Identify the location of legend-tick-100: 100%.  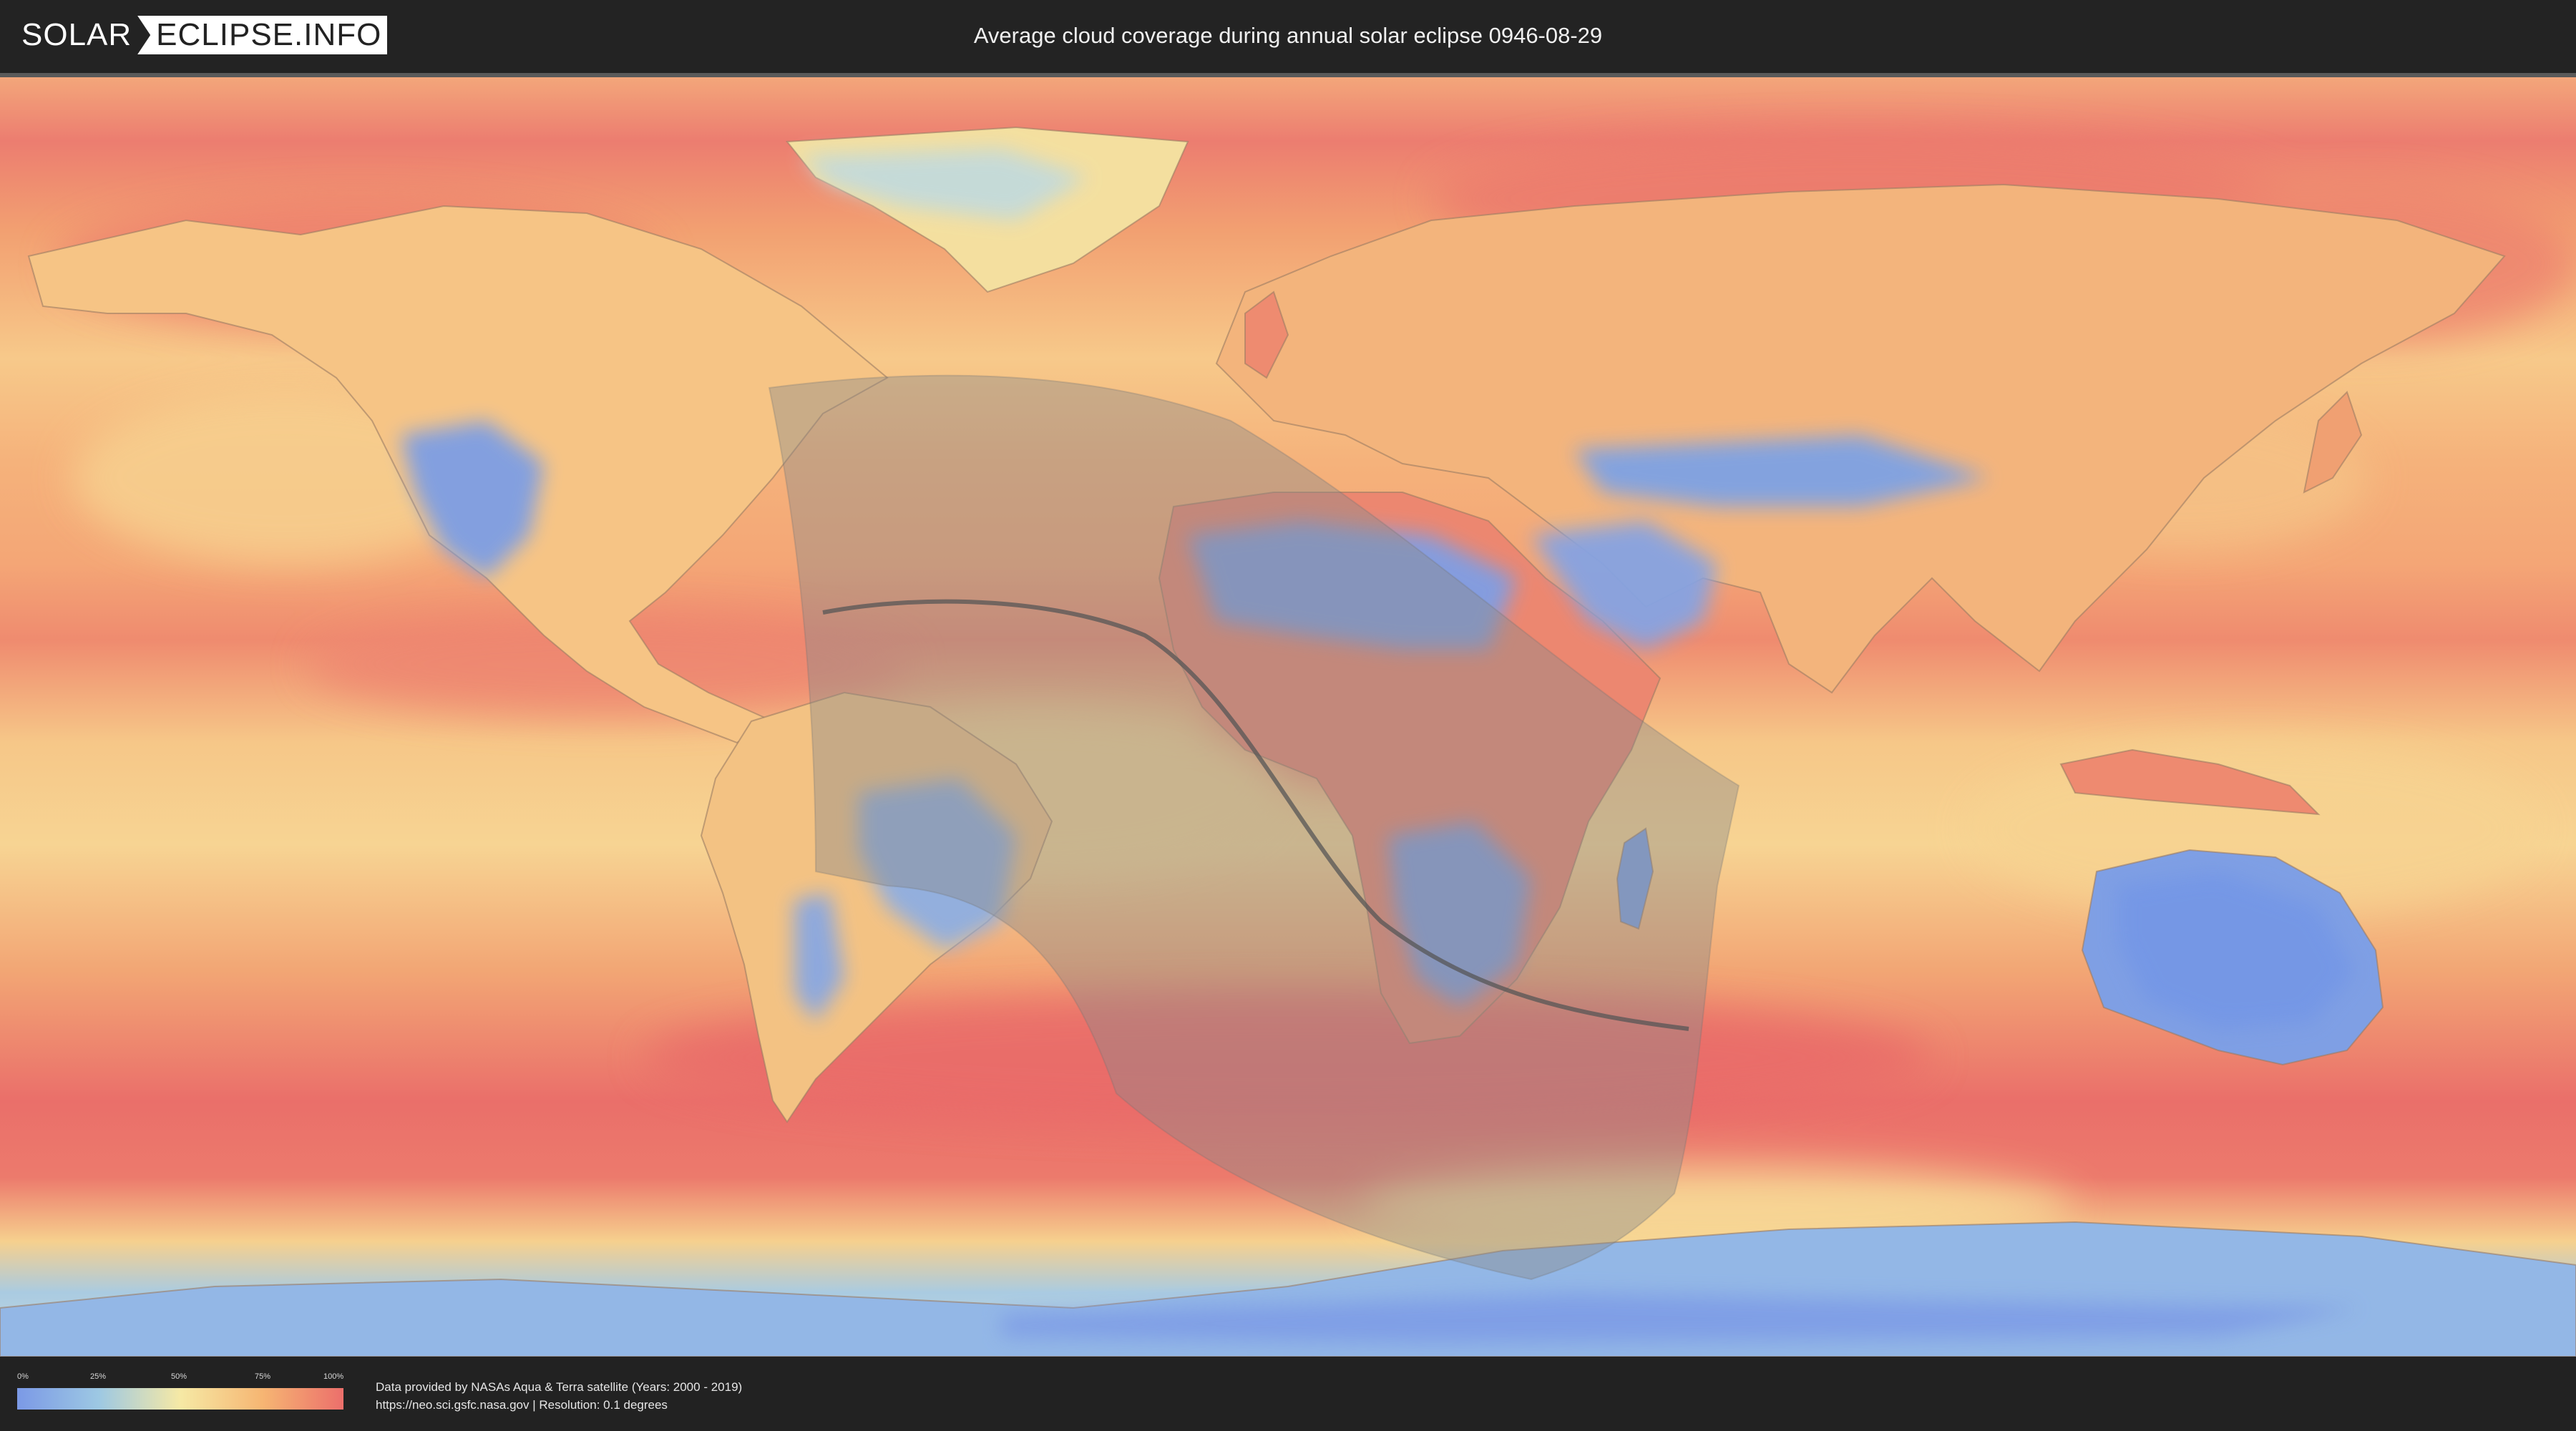
(333, 1376).